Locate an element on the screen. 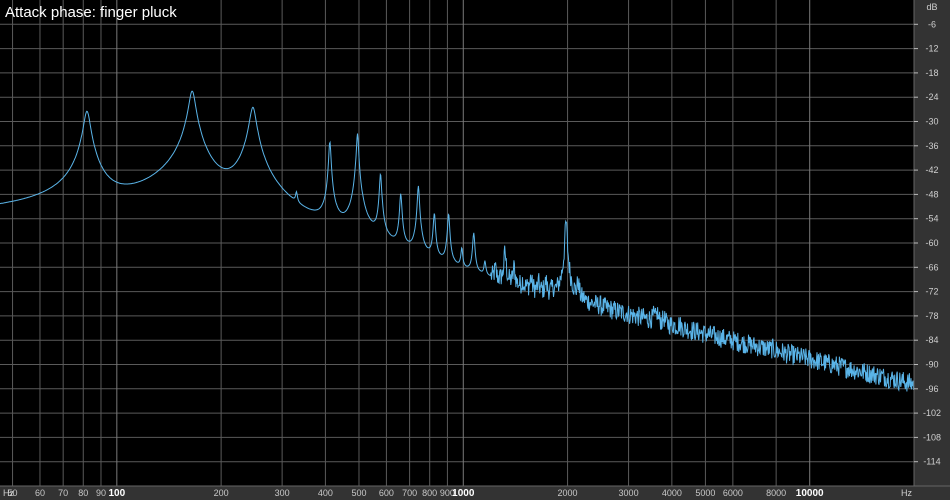  y-tick-label: -42 is located at coordinates (931, 170).